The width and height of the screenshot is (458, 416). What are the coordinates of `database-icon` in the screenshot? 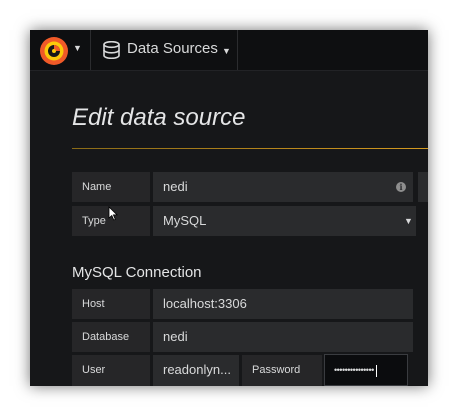 It's located at (111, 50).